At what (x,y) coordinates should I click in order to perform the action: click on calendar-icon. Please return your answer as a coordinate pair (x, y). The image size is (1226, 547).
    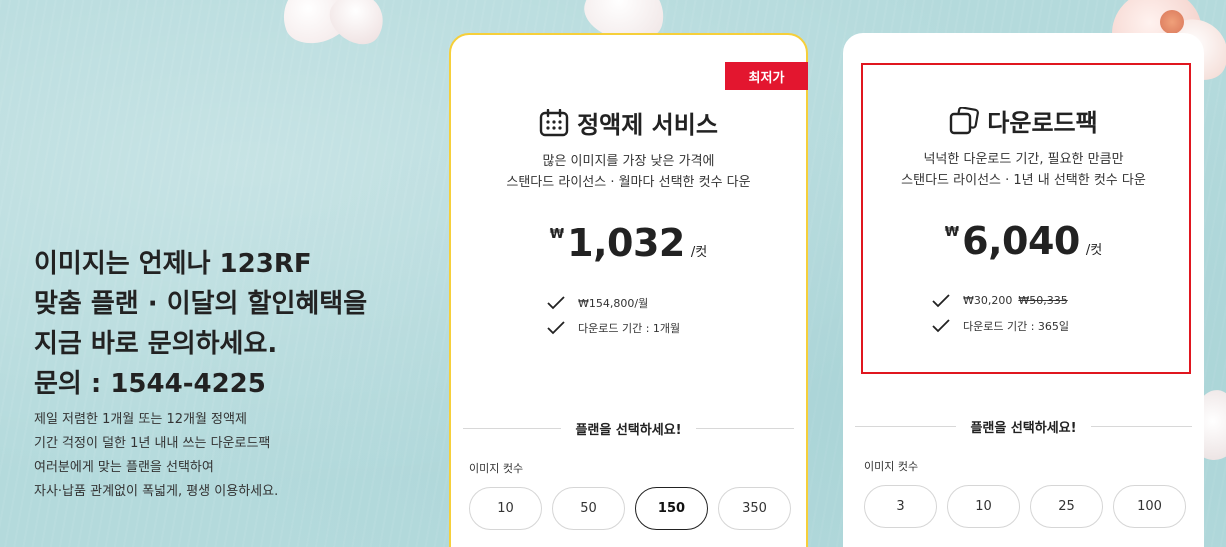
    Looking at the image, I should click on (554, 122).